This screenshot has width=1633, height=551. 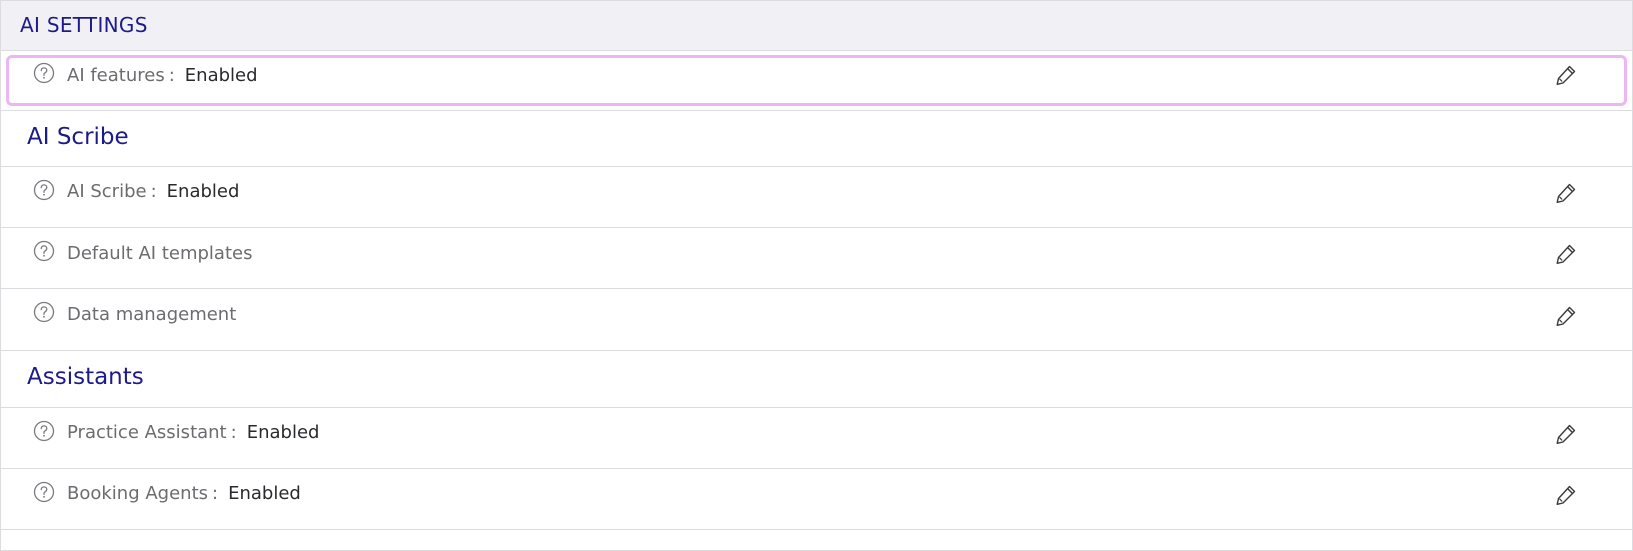 I want to click on page-title: AI SETTINGS, so click(x=84, y=25).